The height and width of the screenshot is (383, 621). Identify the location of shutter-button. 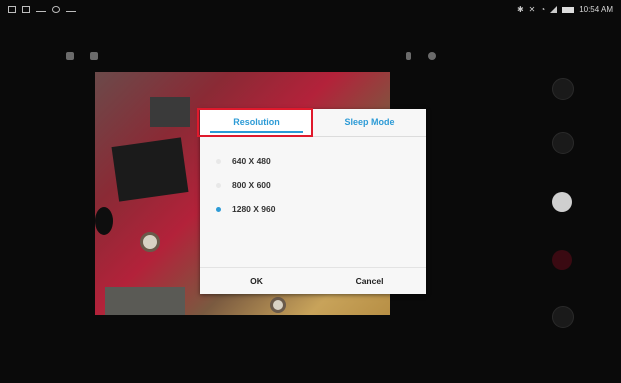
(562, 202).